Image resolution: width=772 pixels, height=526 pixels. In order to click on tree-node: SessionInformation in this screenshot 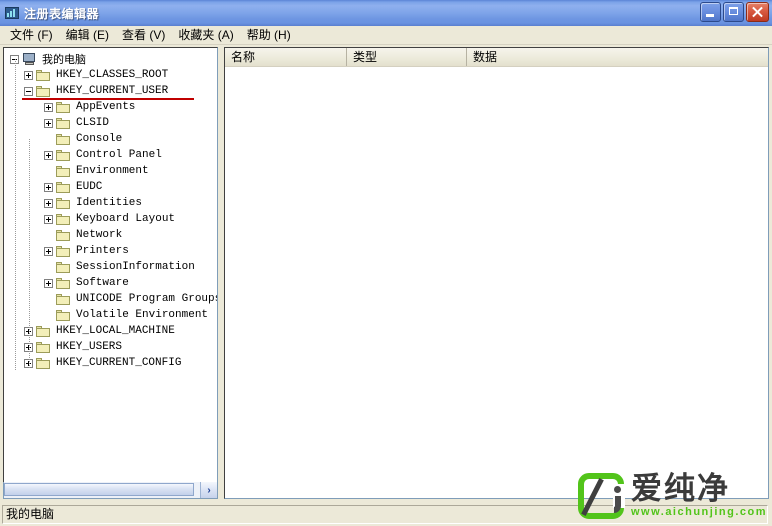, I will do `click(110, 267)`.